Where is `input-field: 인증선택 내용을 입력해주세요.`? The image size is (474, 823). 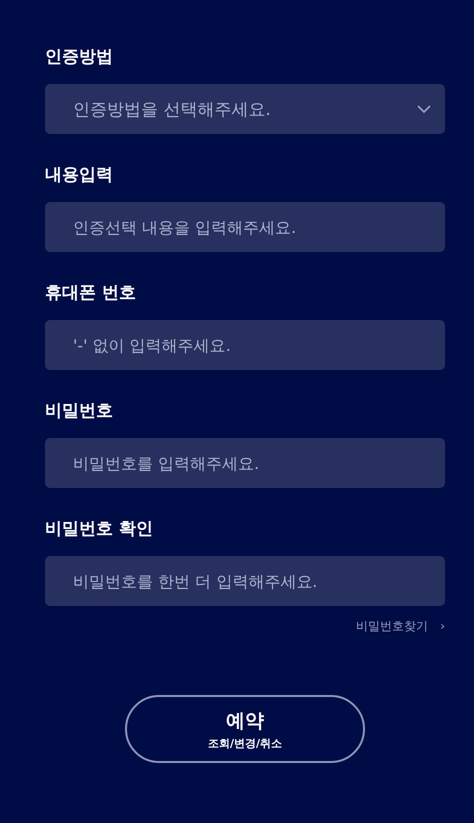
input-field: 인증선택 내용을 입력해주세요. is located at coordinates (245, 227).